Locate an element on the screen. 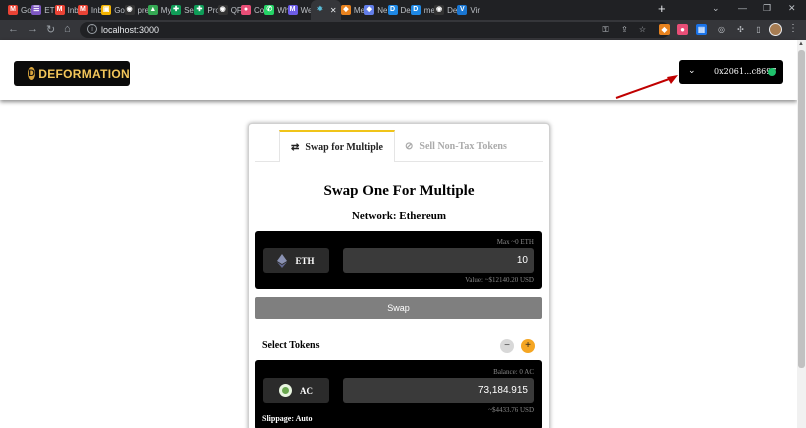  to-balance: Balance: 0 AC is located at coordinates (513, 372).